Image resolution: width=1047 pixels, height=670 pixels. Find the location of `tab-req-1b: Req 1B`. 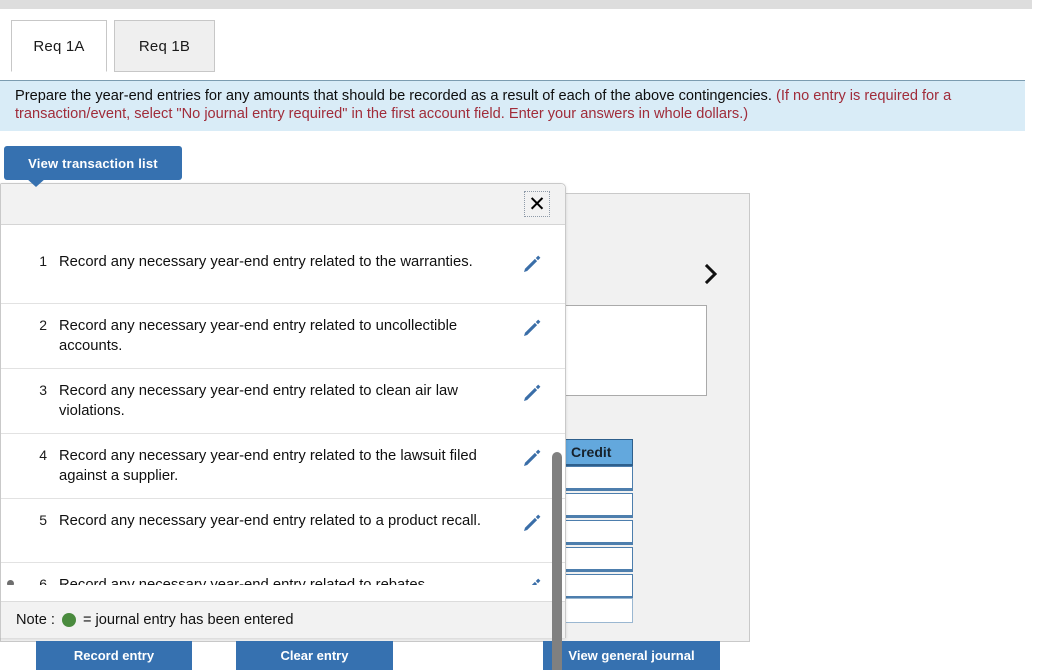

tab-req-1b: Req 1B is located at coordinates (164, 46).